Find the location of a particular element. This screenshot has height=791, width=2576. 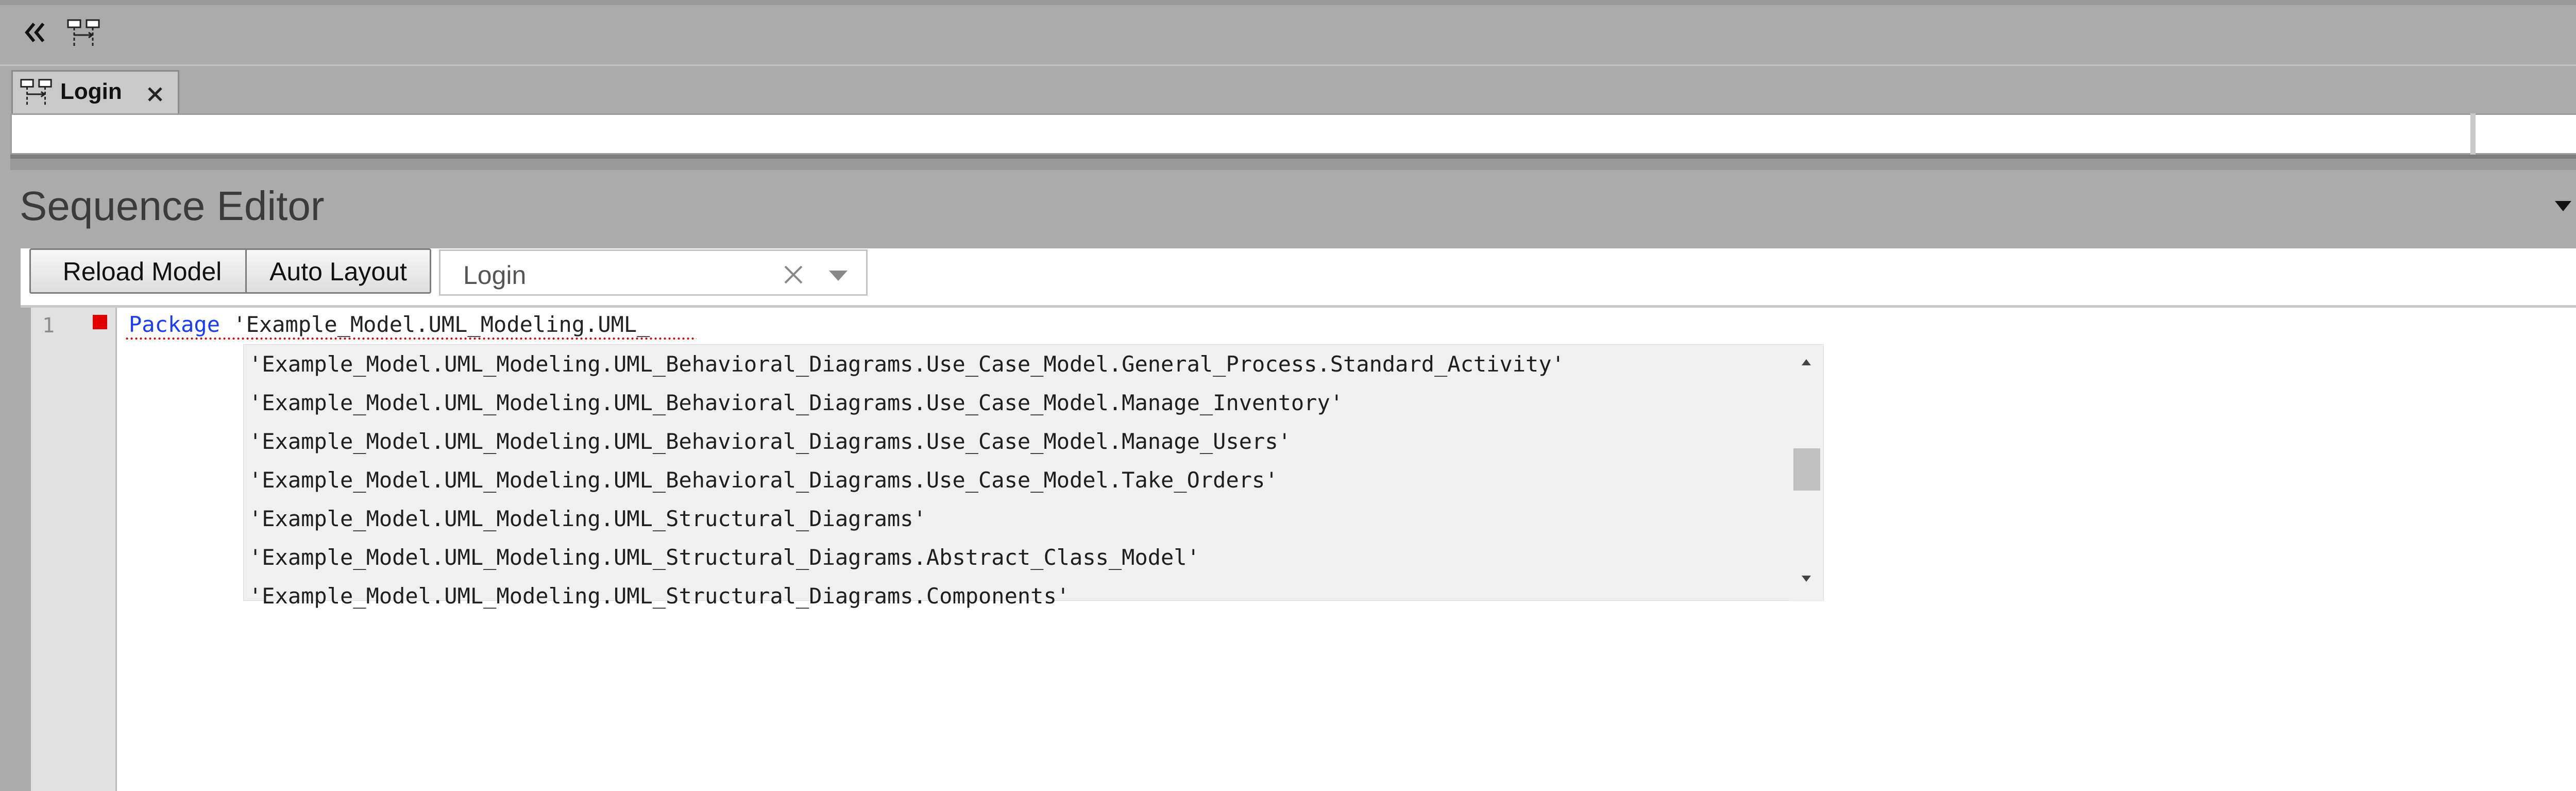

scroll-down-icon is located at coordinates (1806, 579).